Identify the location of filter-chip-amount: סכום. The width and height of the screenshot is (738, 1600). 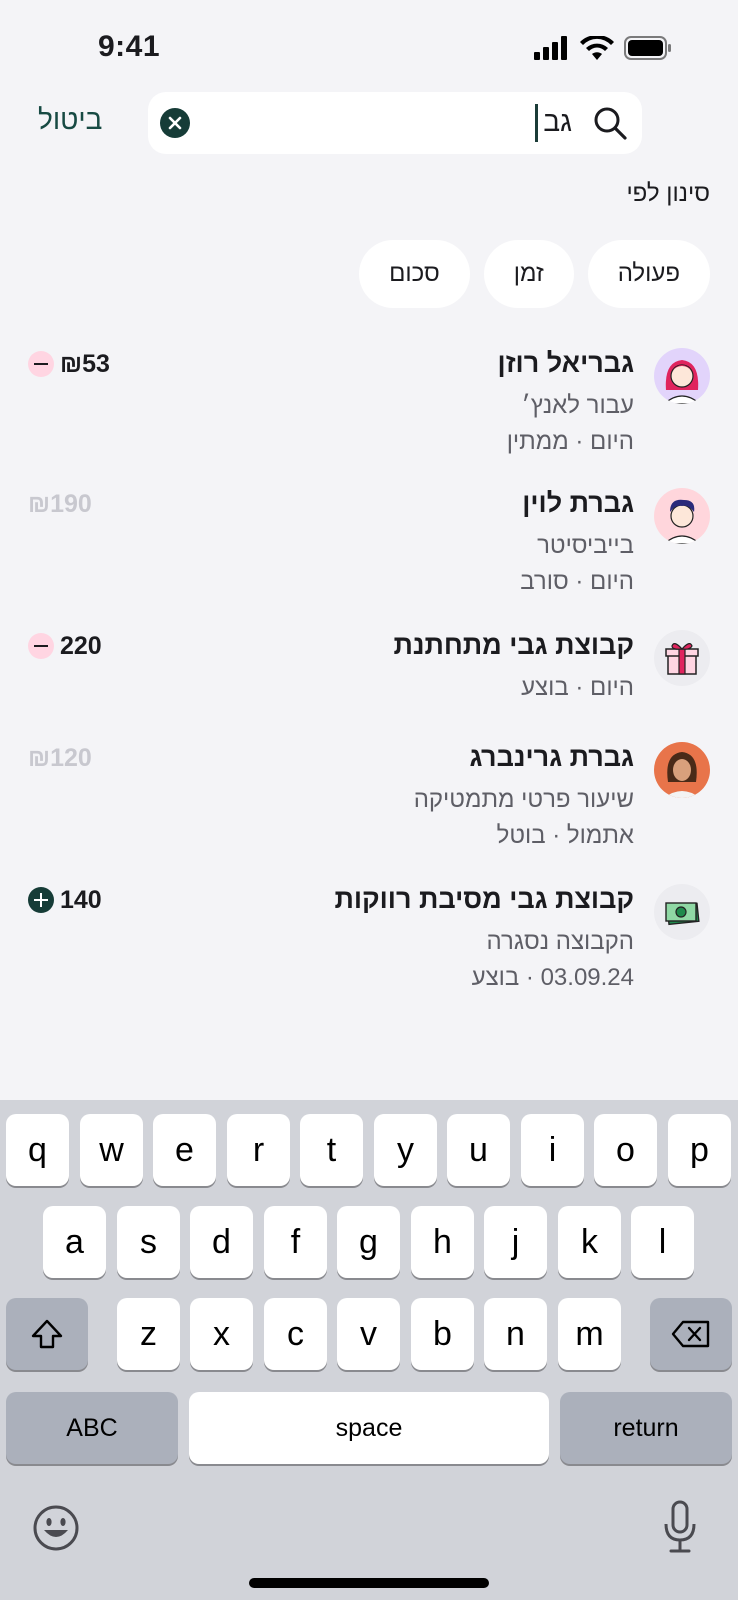
(414, 274).